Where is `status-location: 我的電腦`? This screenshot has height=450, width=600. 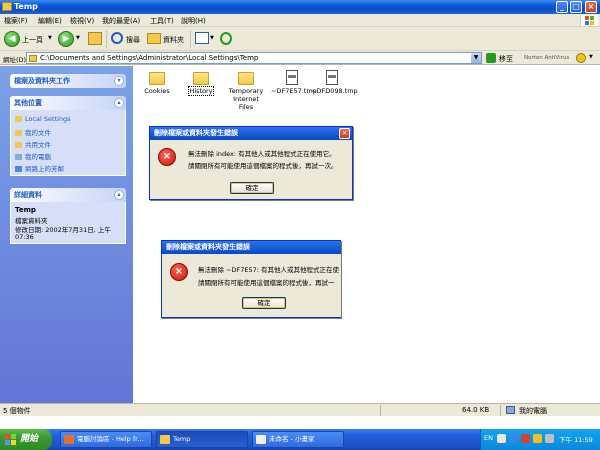 status-location: 我的電腦 is located at coordinates (533, 411).